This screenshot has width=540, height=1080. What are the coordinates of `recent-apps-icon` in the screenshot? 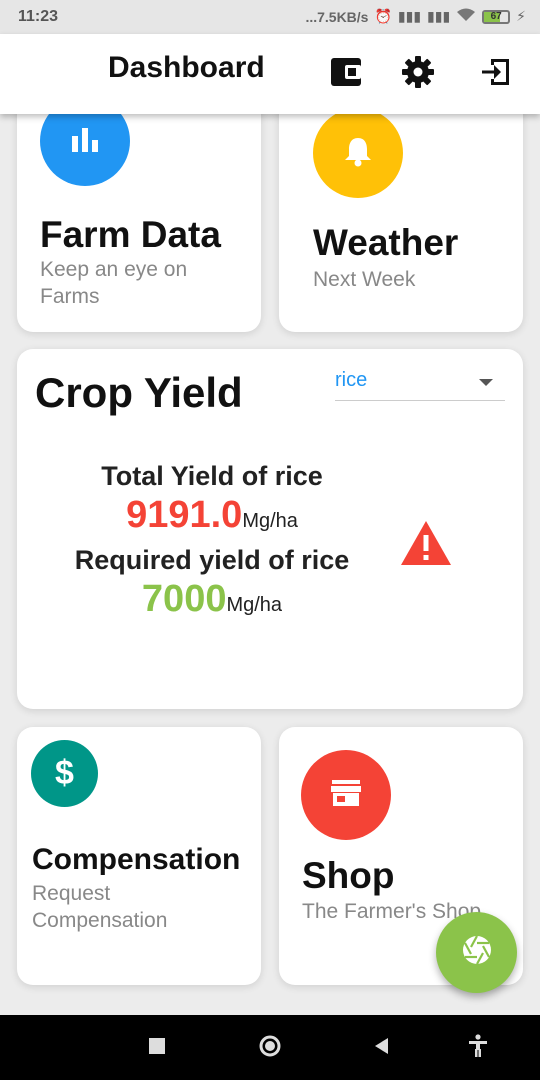 It's located at (157, 1048).